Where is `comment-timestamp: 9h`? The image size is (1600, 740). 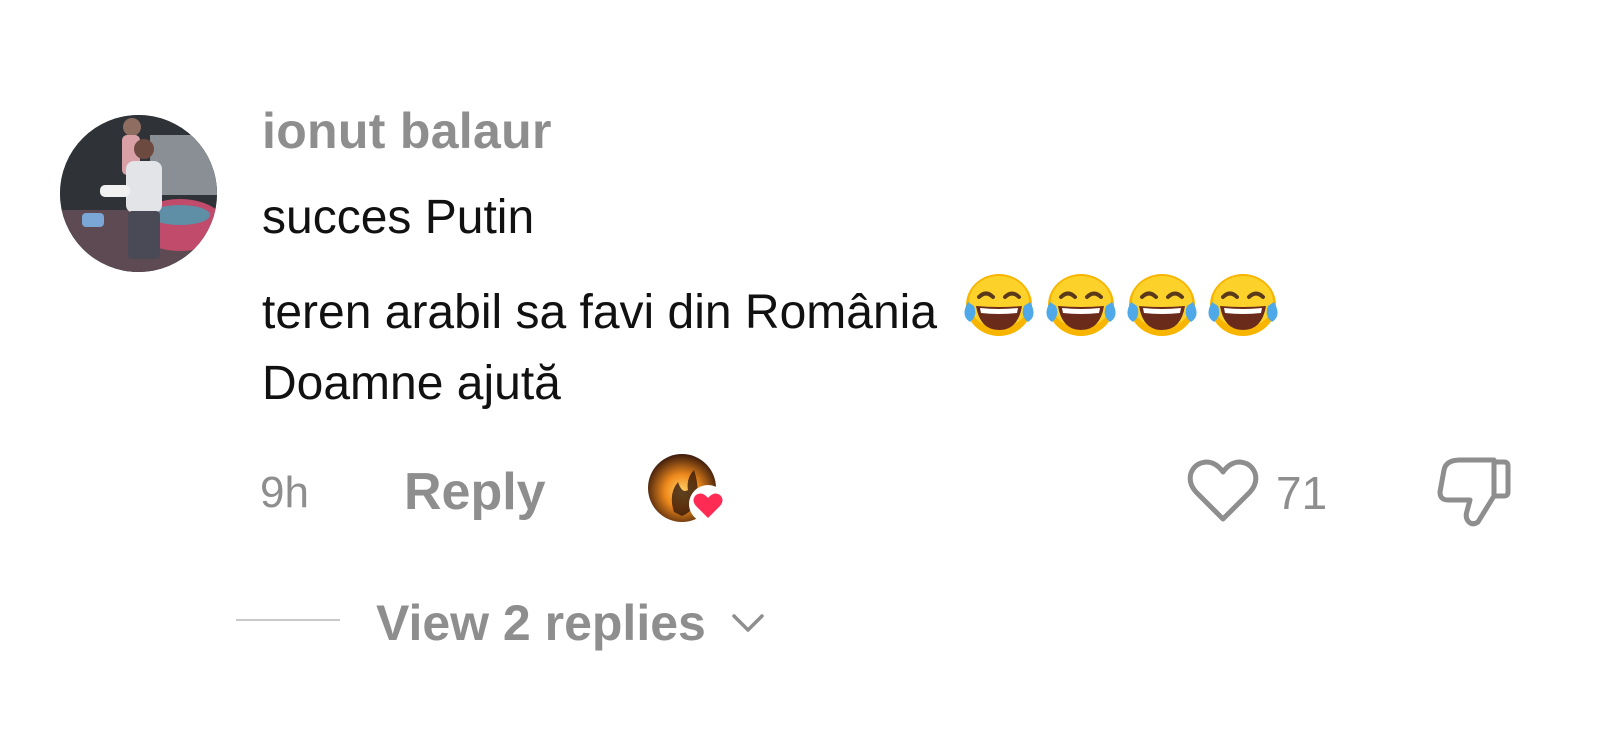 comment-timestamp: 9h is located at coordinates (284, 492).